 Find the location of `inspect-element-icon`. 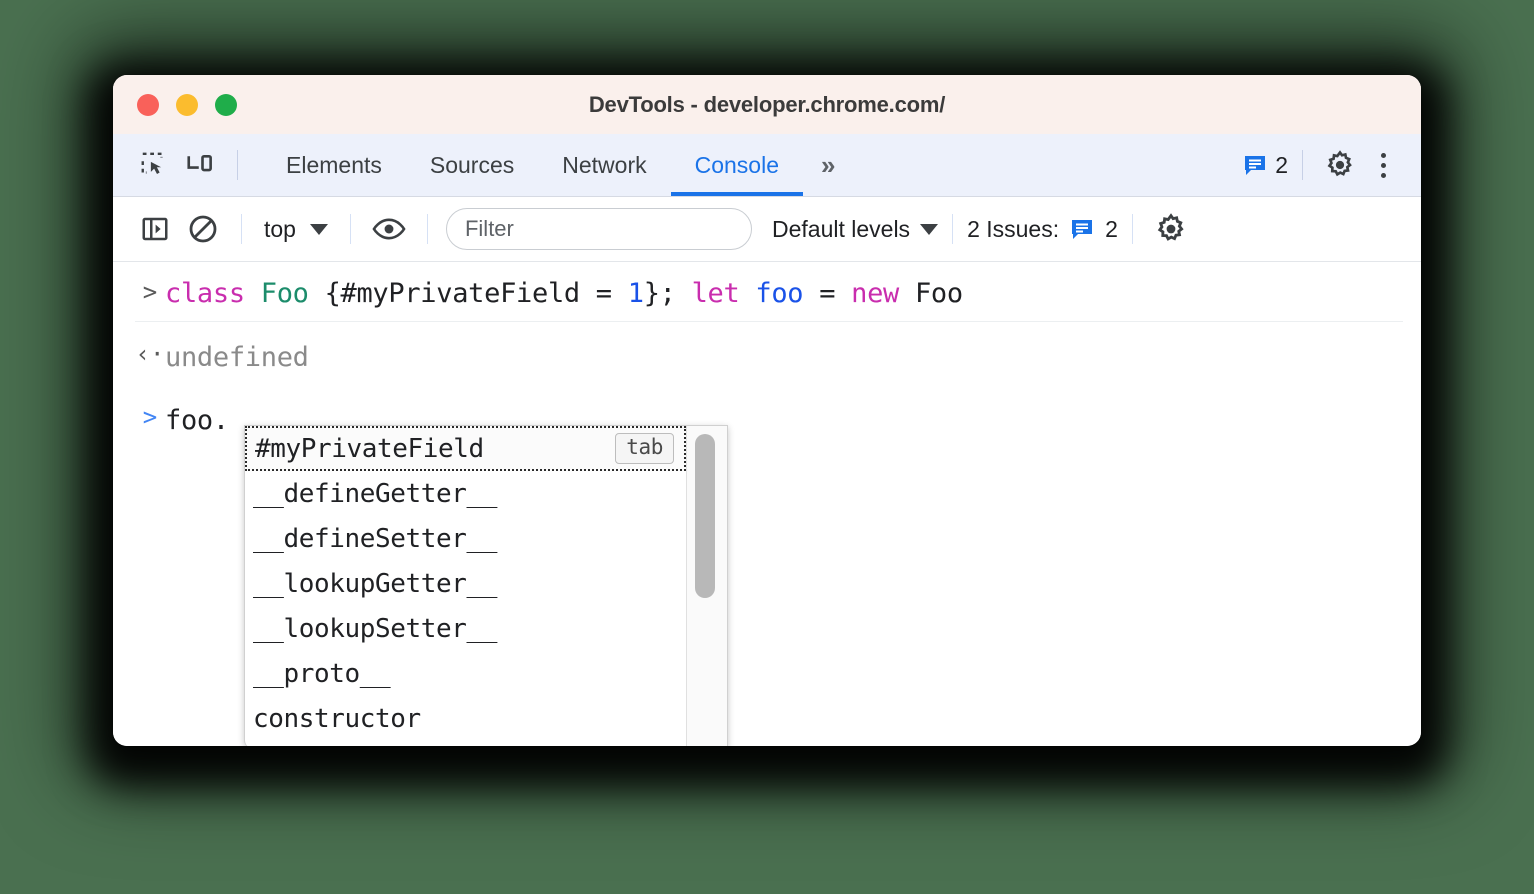

inspect-element-icon is located at coordinates (154, 165).